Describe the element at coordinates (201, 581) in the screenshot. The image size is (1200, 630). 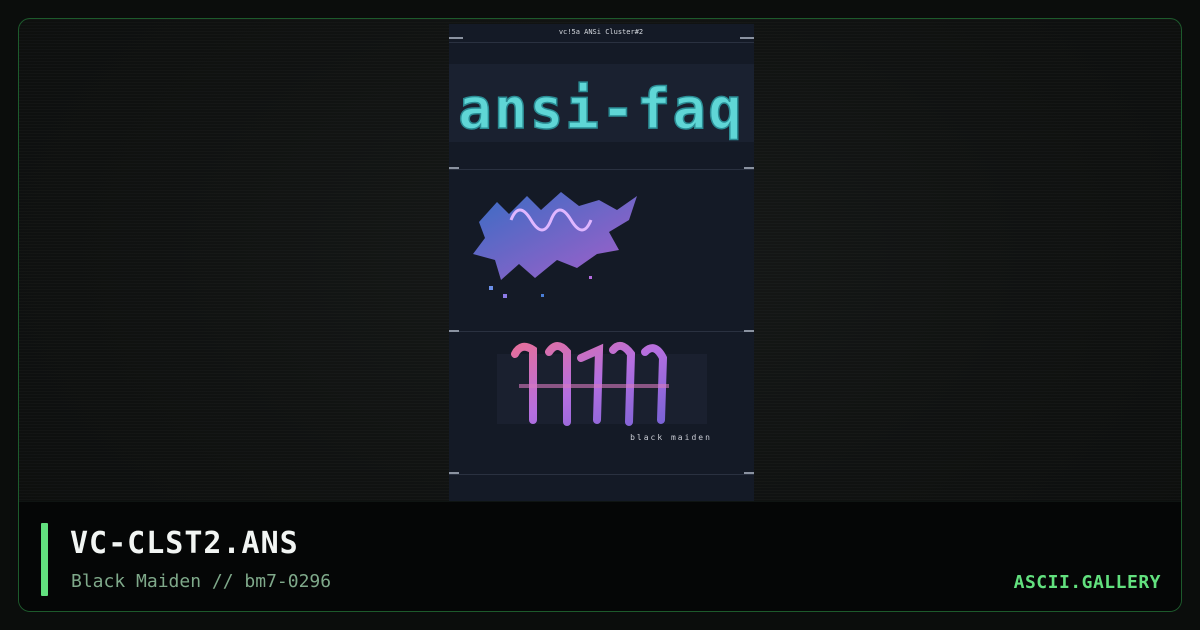
I see `file-meta: Black Maiden // bm7-0296` at that location.